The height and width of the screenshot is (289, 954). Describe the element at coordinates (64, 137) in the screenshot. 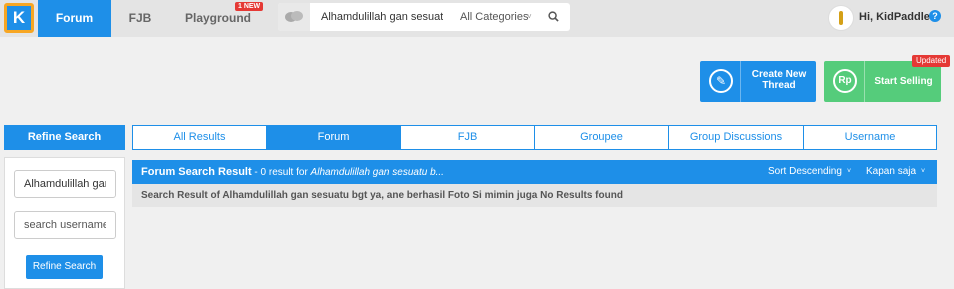

I see `refine-search-heading: Refine Search` at that location.